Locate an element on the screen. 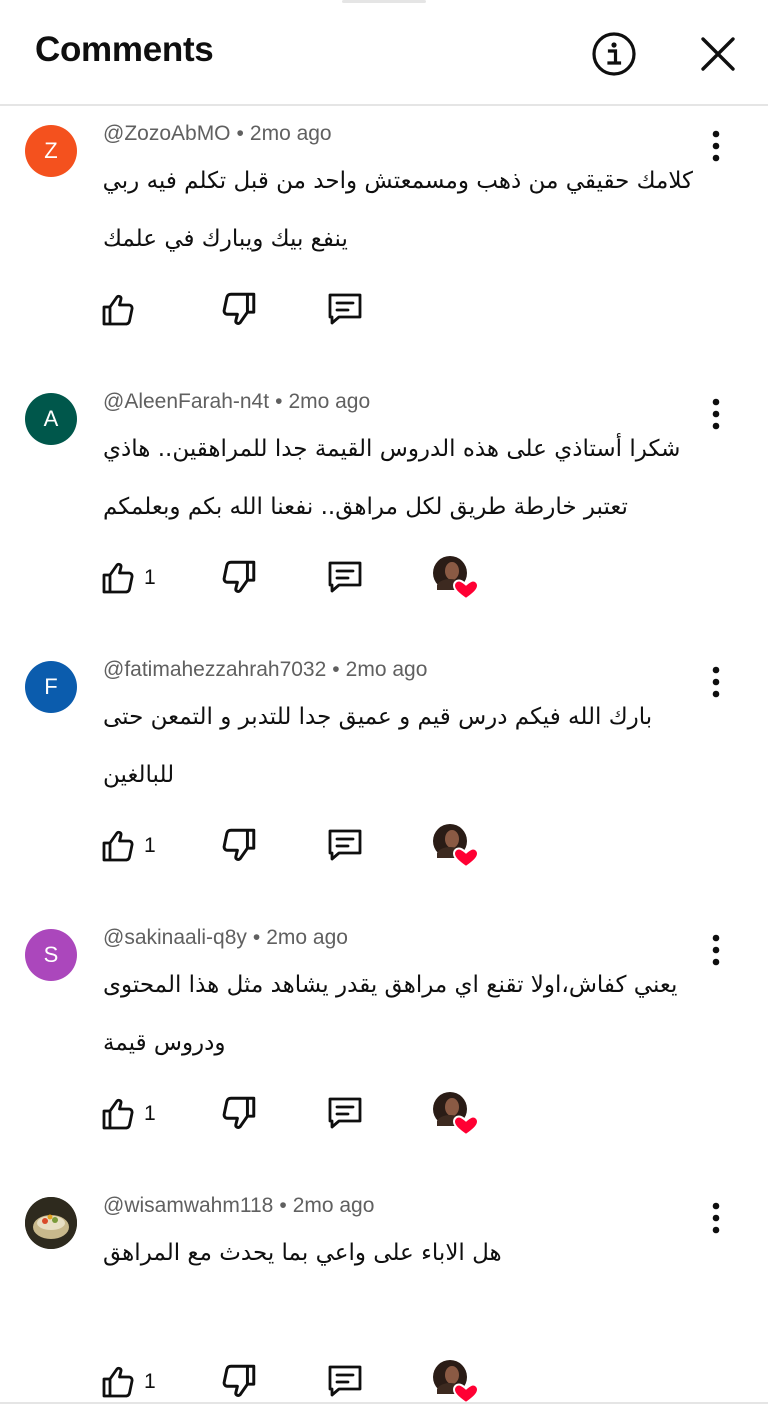 Image resolution: width=768 pixels, height=1408 pixels. comment-meta: @AleenFarah-n4t • 2mo ago is located at coordinates (236, 402).